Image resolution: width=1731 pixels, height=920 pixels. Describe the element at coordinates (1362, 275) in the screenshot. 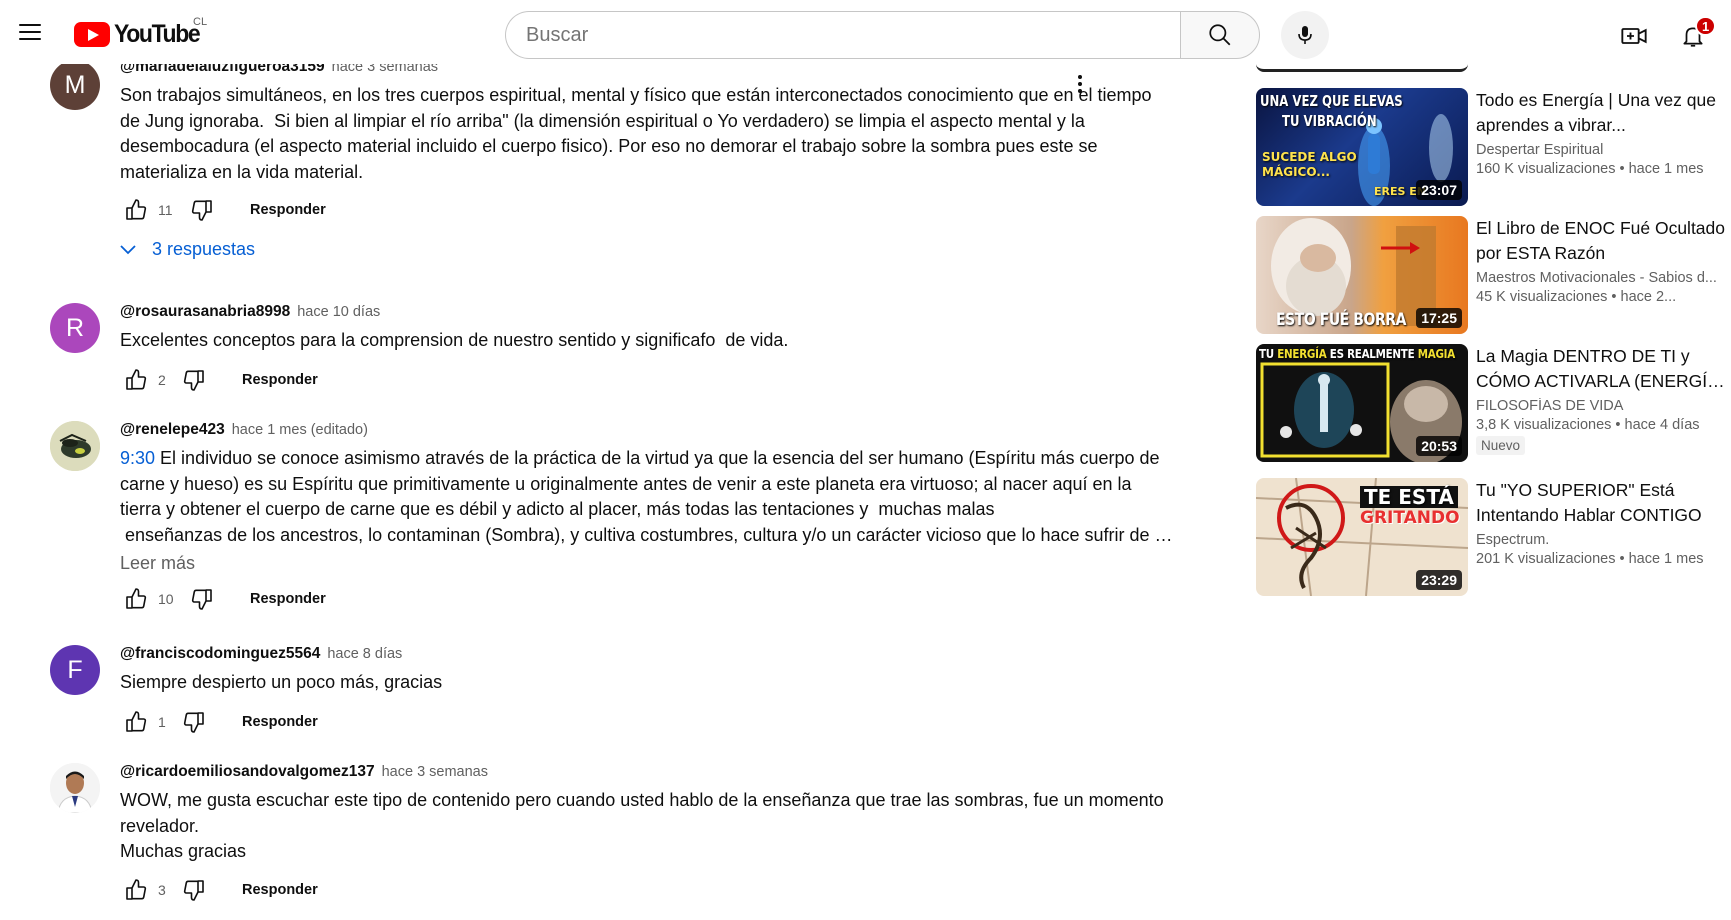

I see `video-thumbnail: ESTO FUÉ BORRA 17:25` at that location.